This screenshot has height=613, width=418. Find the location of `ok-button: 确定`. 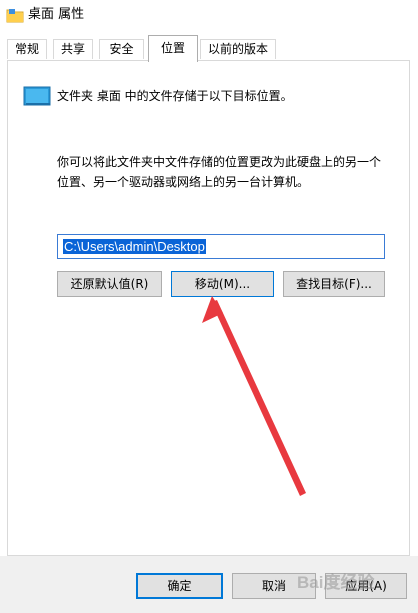

ok-button: 确定 is located at coordinates (179, 586).